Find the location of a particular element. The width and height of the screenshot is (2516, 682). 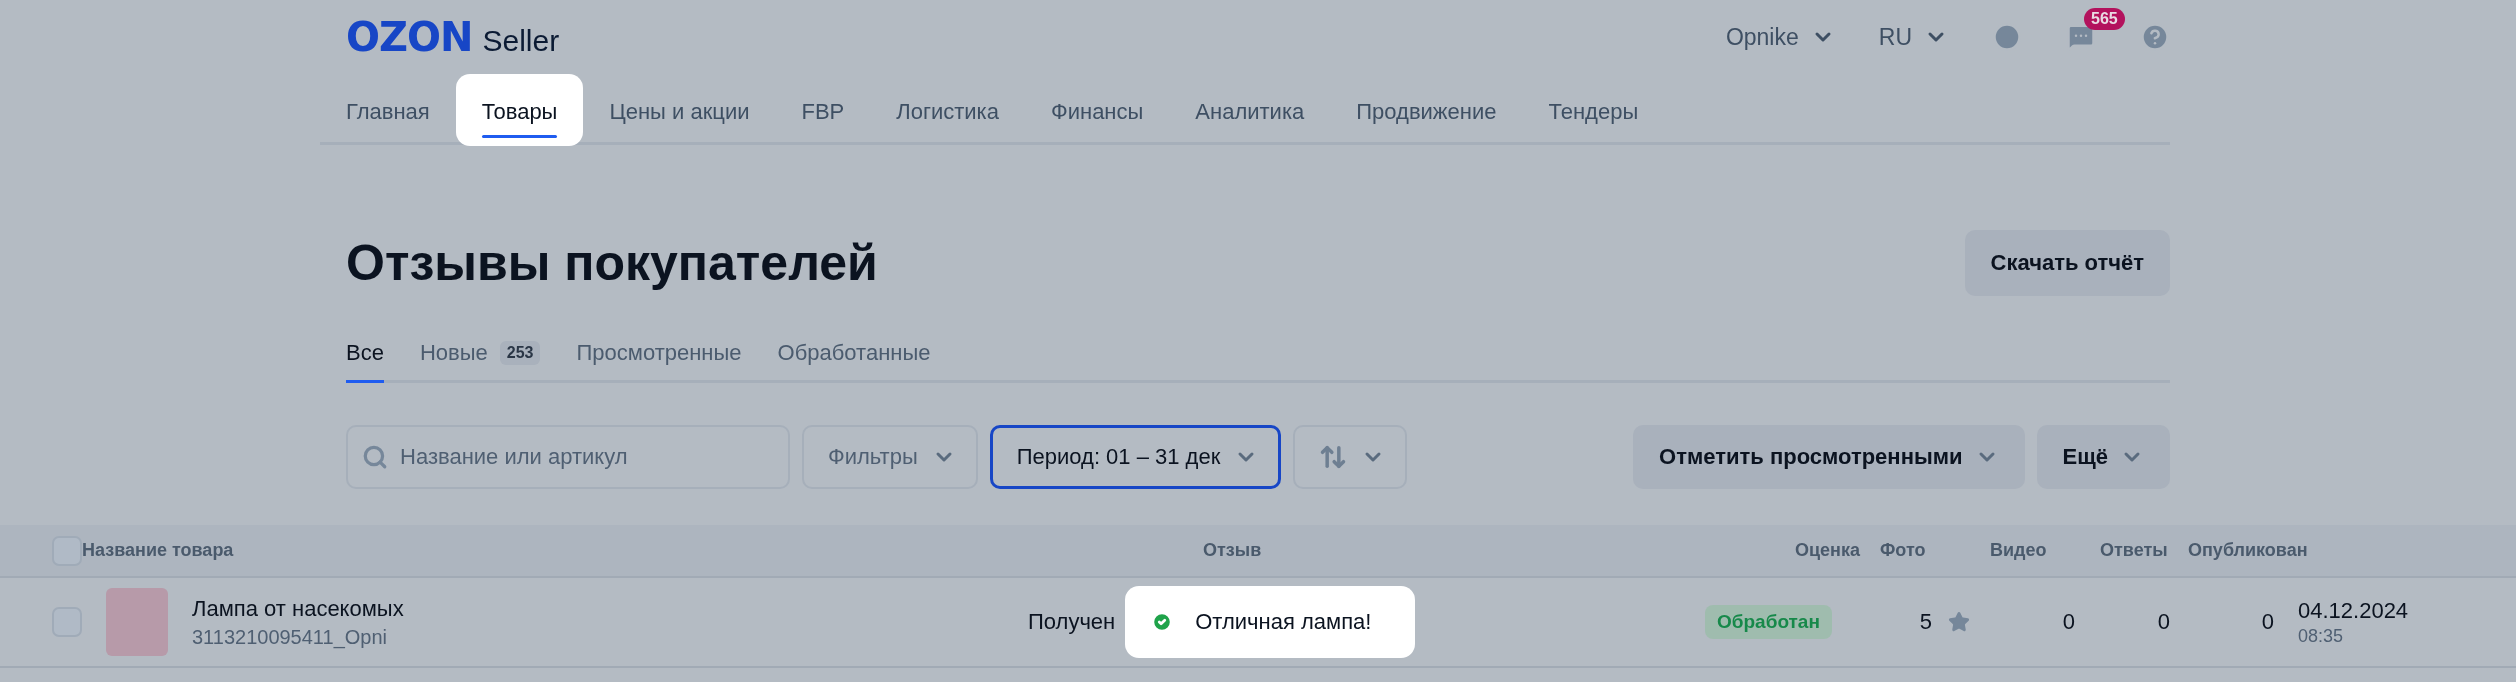

published-date: 04.12.2024 is located at coordinates (2354, 610).